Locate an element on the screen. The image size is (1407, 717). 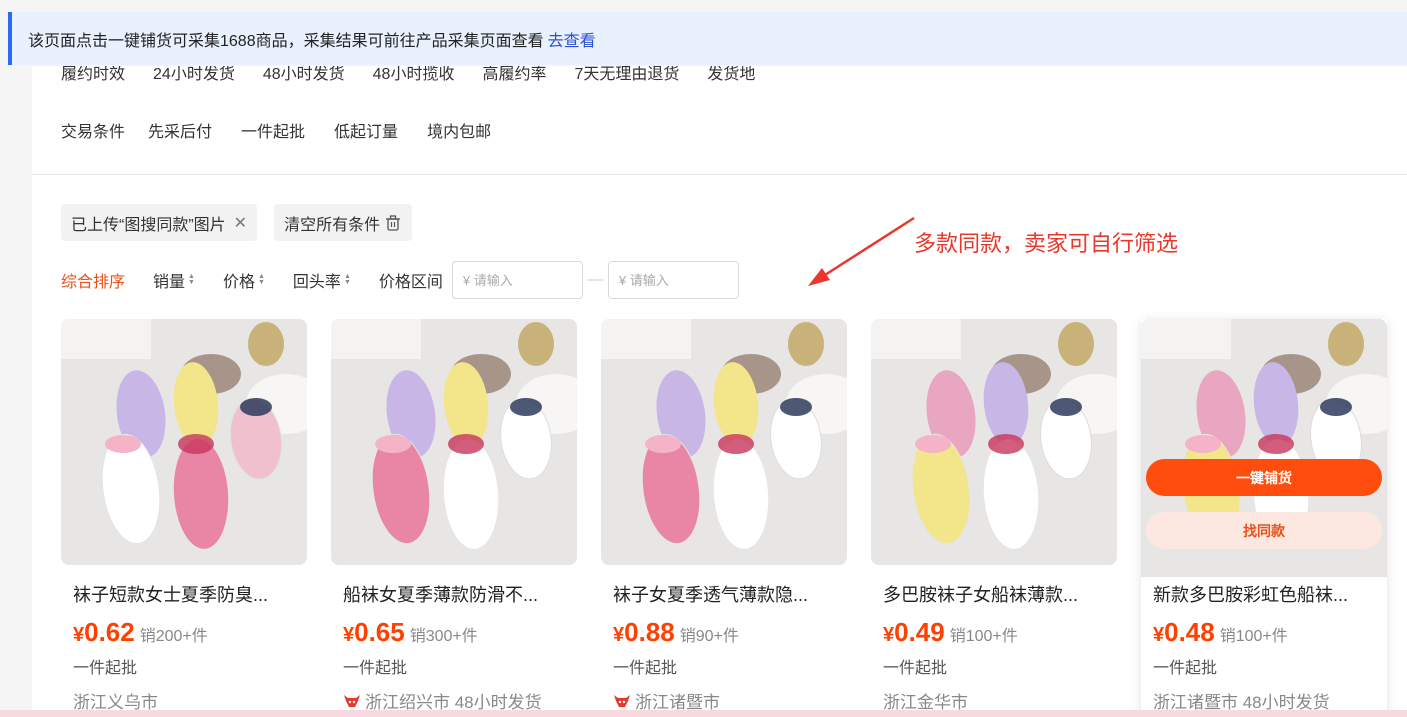
fulfillment-option: 48小时发货 is located at coordinates (304, 75).